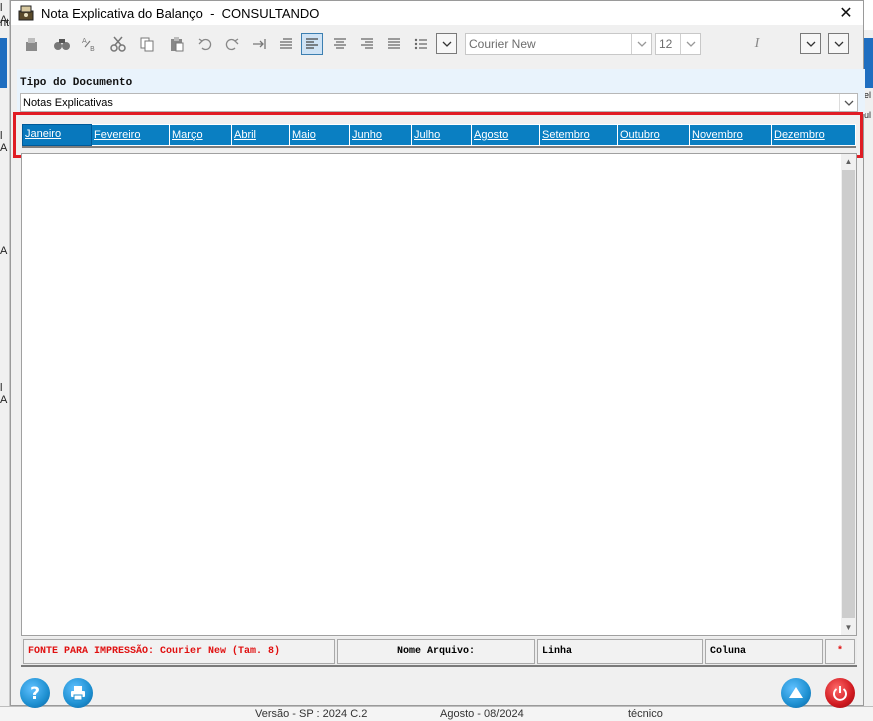  What do you see at coordinates (367, 44) in the screenshot?
I see `align-right-icon` at bounding box center [367, 44].